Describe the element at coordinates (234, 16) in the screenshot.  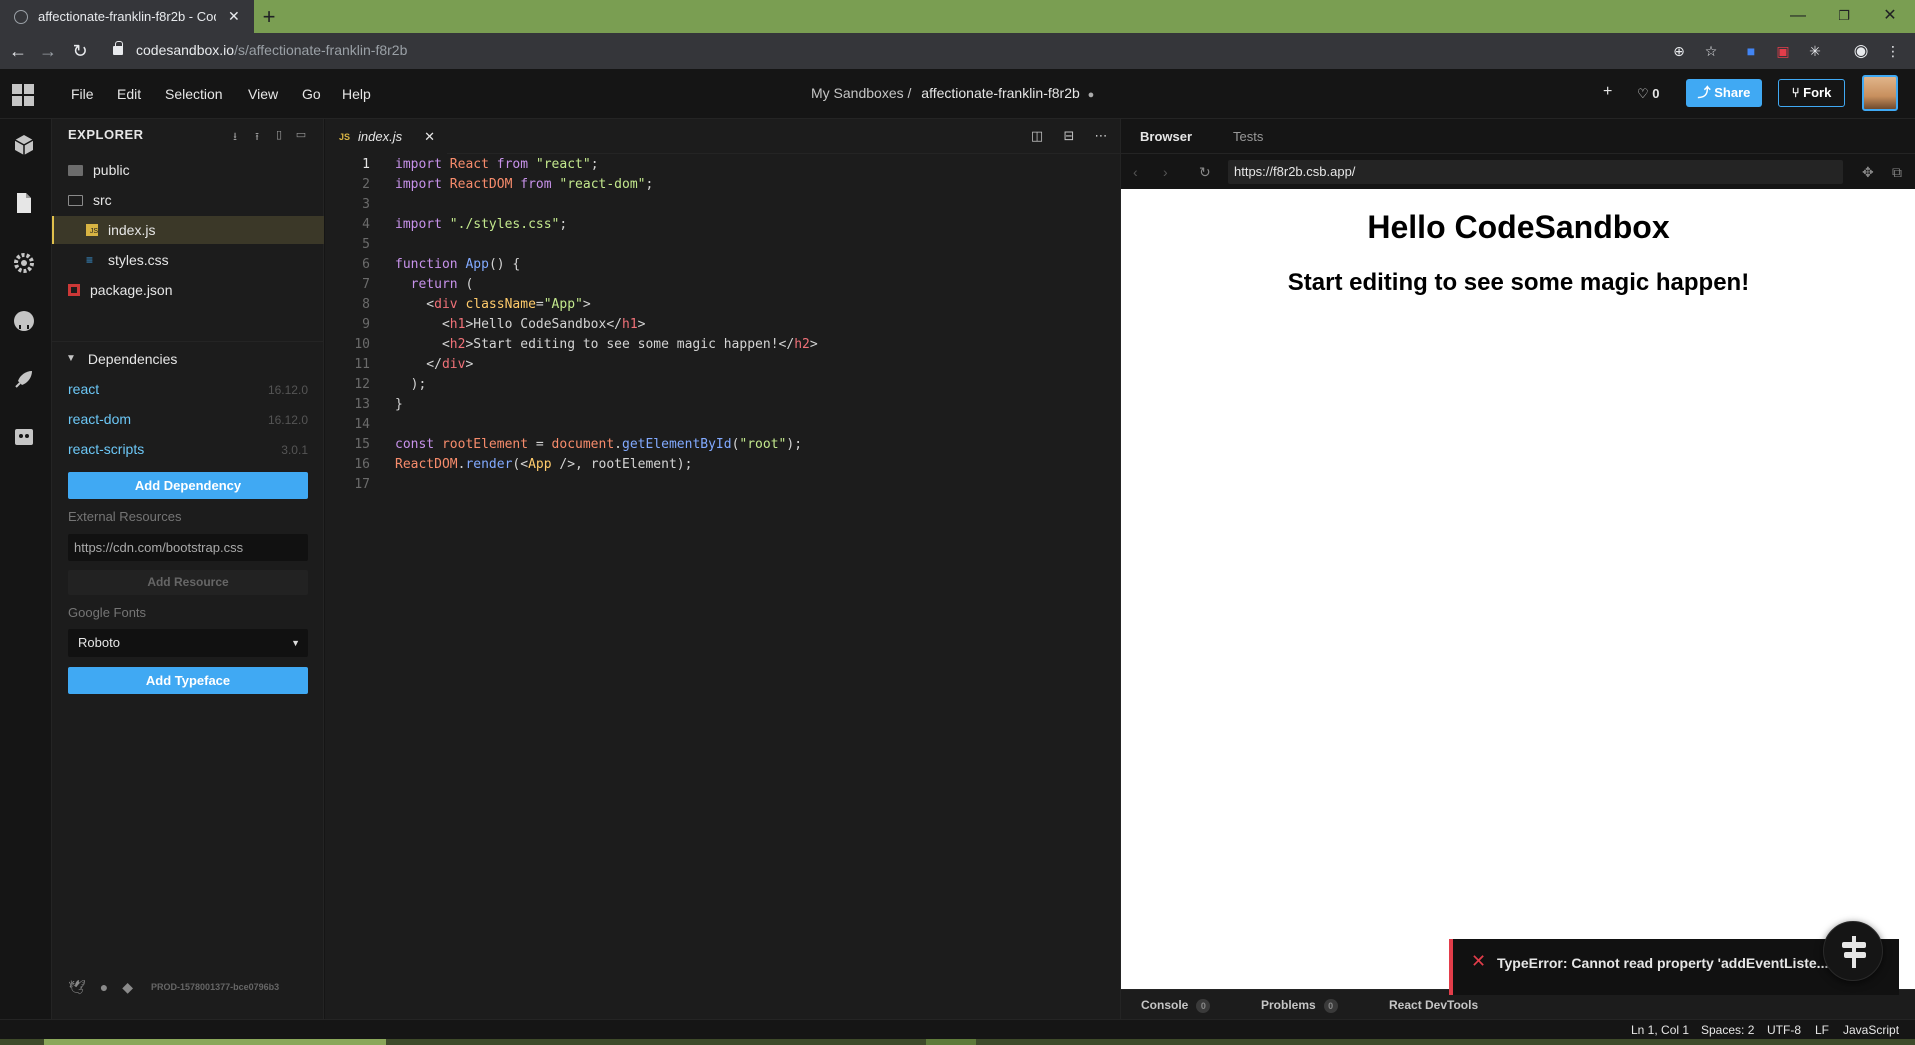
I see `close-tab-icon: ✕` at that location.